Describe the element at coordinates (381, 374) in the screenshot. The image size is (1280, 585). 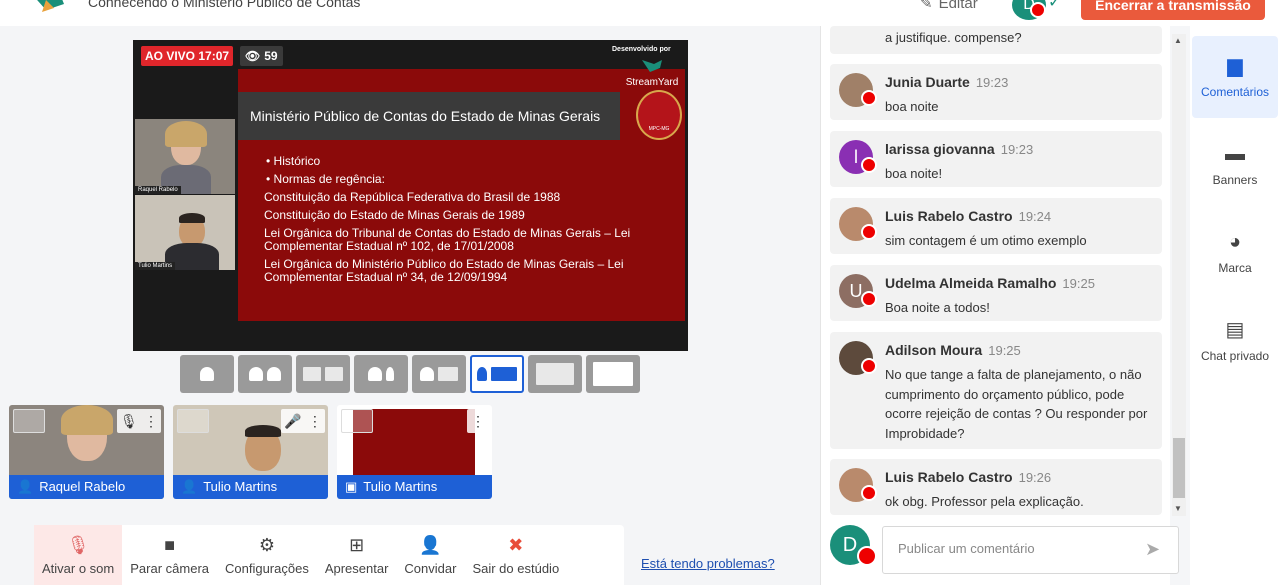
I see `layout-leader-button` at that location.